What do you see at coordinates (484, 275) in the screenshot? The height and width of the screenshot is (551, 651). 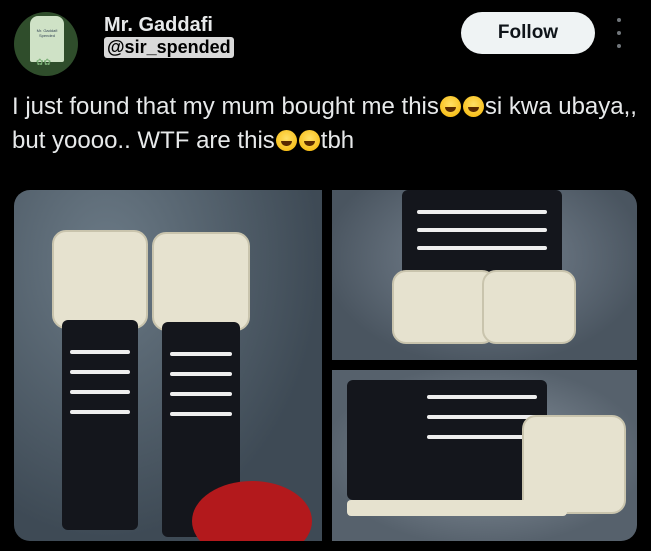 I see `photo-shoes-front-view` at bounding box center [484, 275].